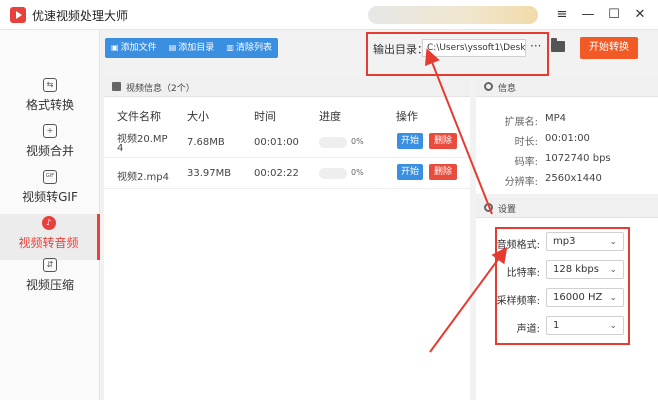 Image resolution: width=658 pixels, height=400 pixels. I want to click on file-toolbar: ▣ 添加文件 ▤ 添加目录 ▥ 清除列表, so click(191, 48).